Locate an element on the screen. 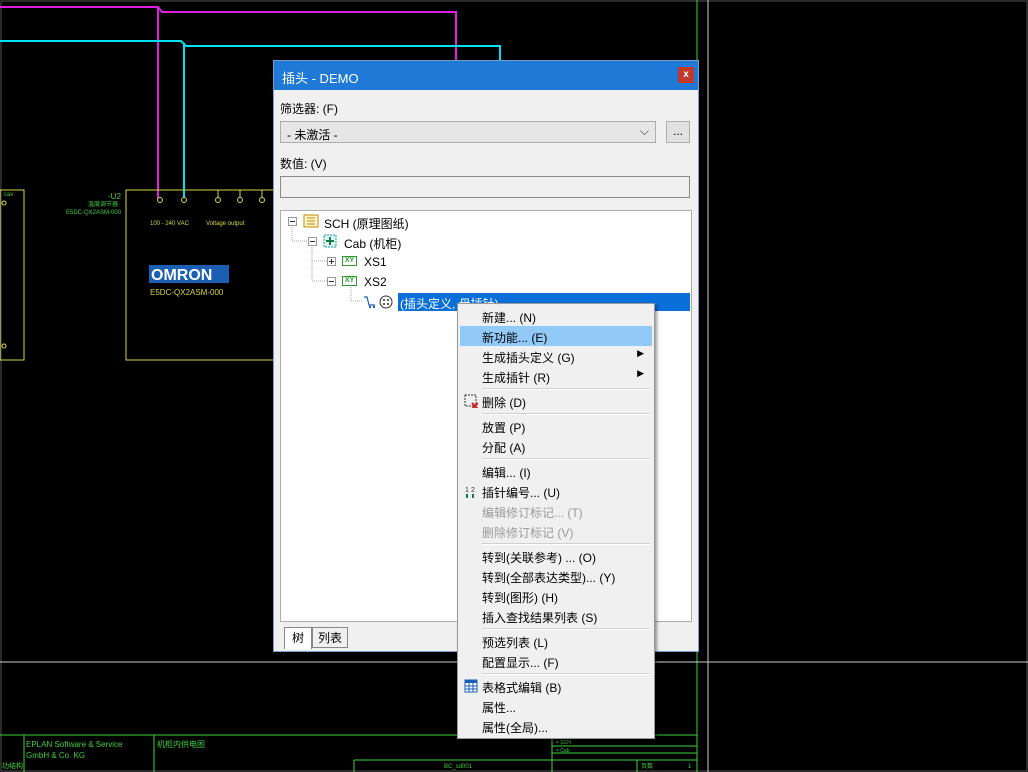 The width and height of the screenshot is (1028, 772). menu-item-new-function: 新功能... (E) is located at coordinates (556, 336).